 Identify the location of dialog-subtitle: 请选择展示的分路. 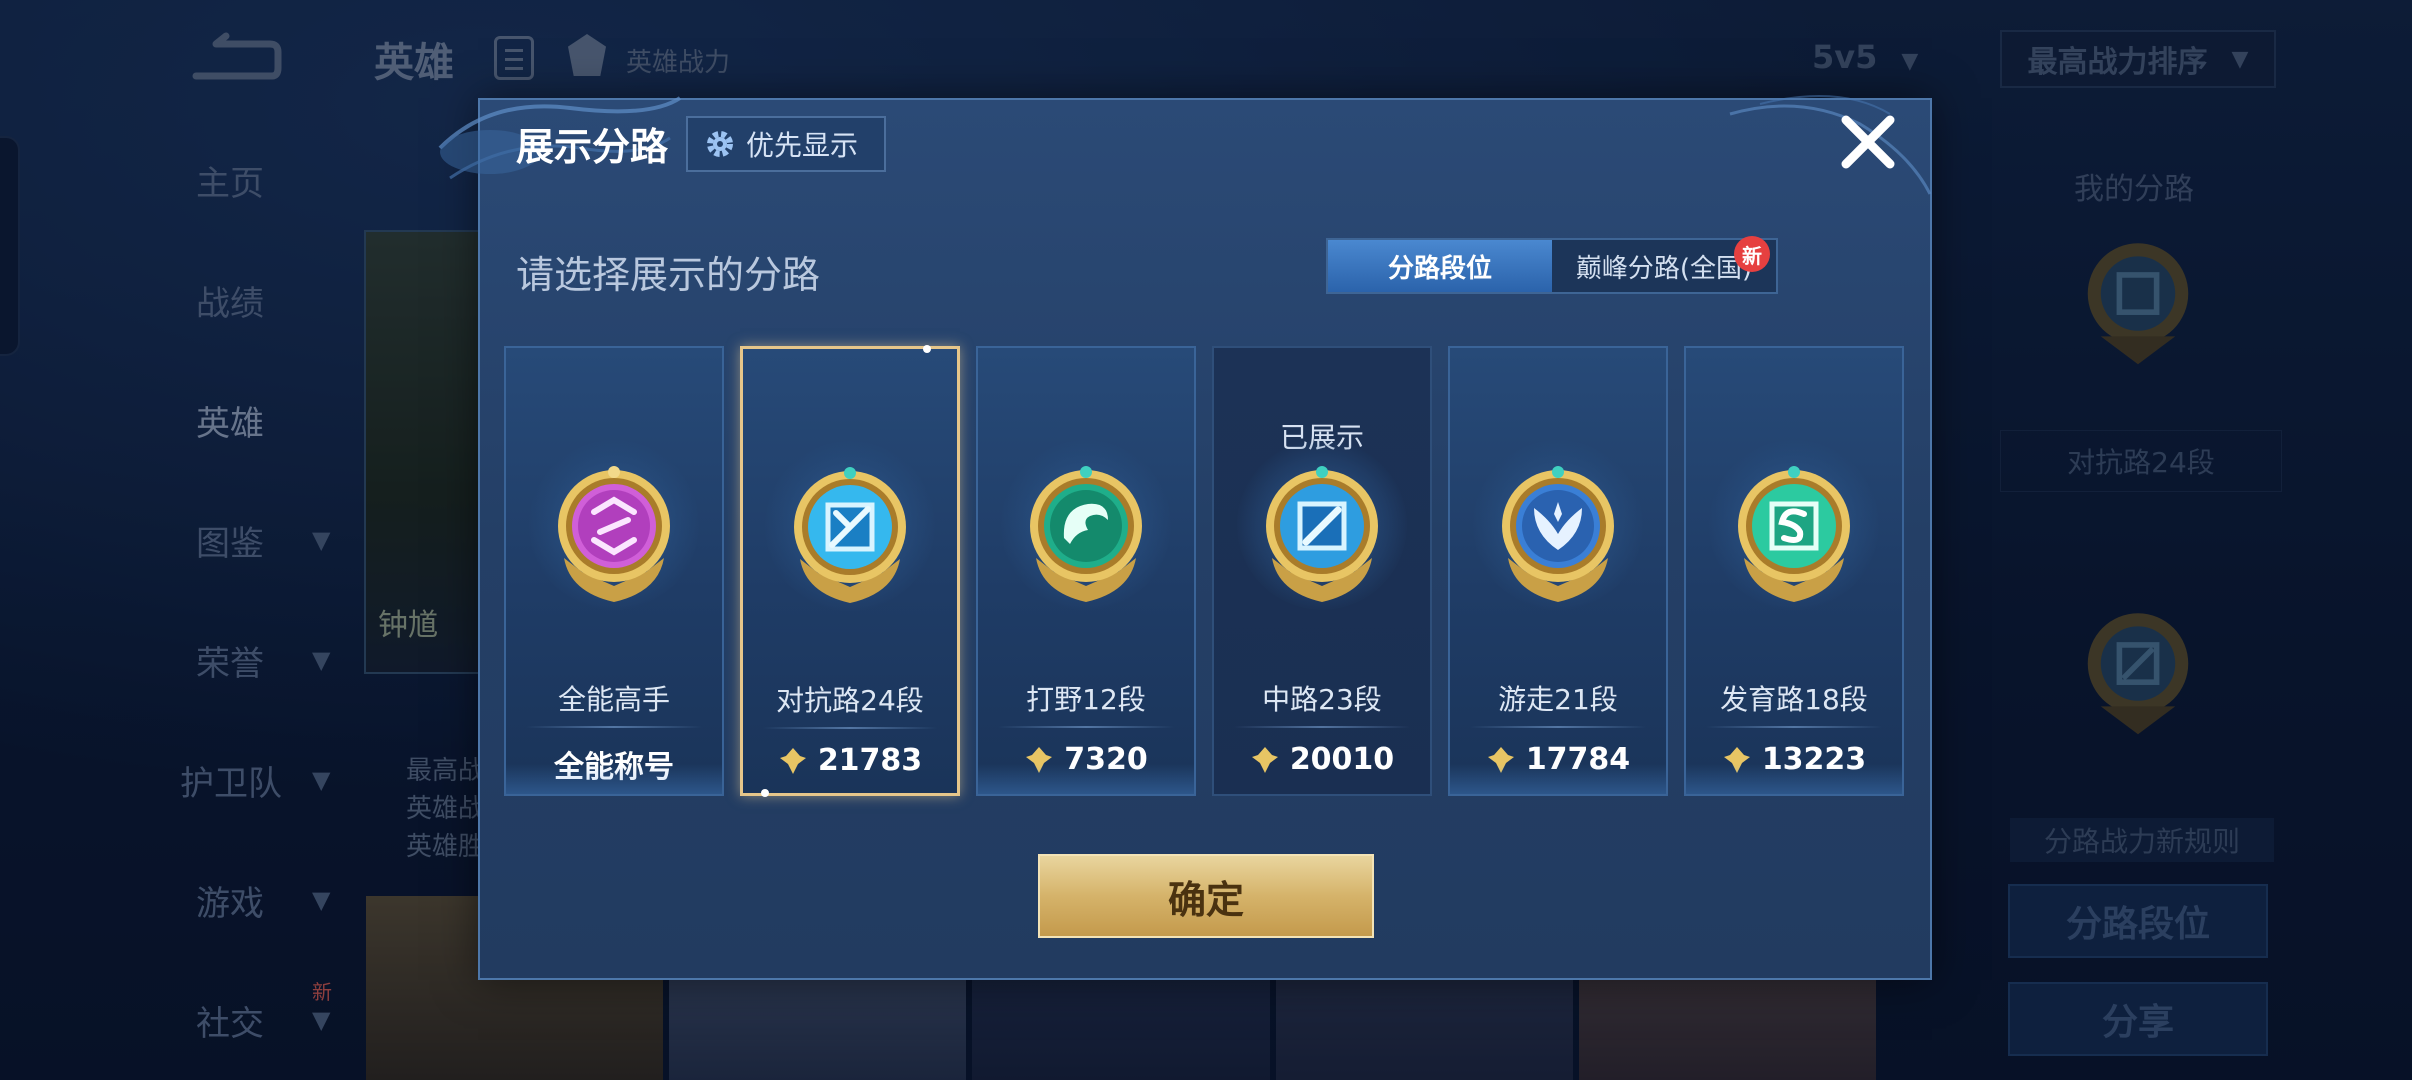
(668, 275).